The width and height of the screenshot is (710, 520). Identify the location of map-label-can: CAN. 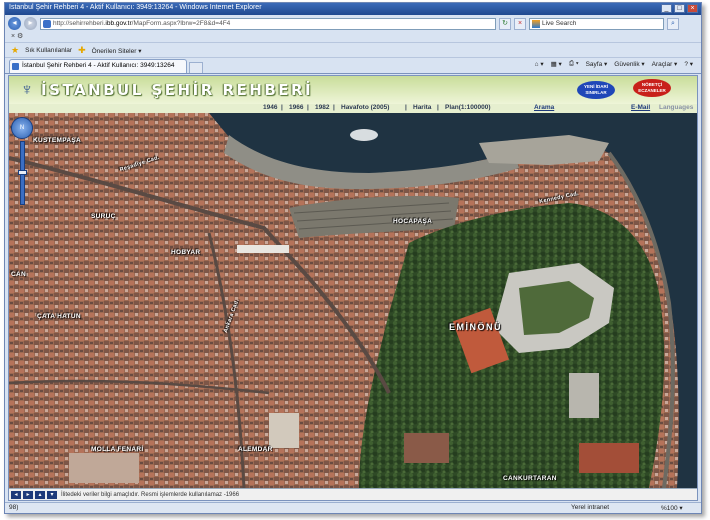
(18, 274).